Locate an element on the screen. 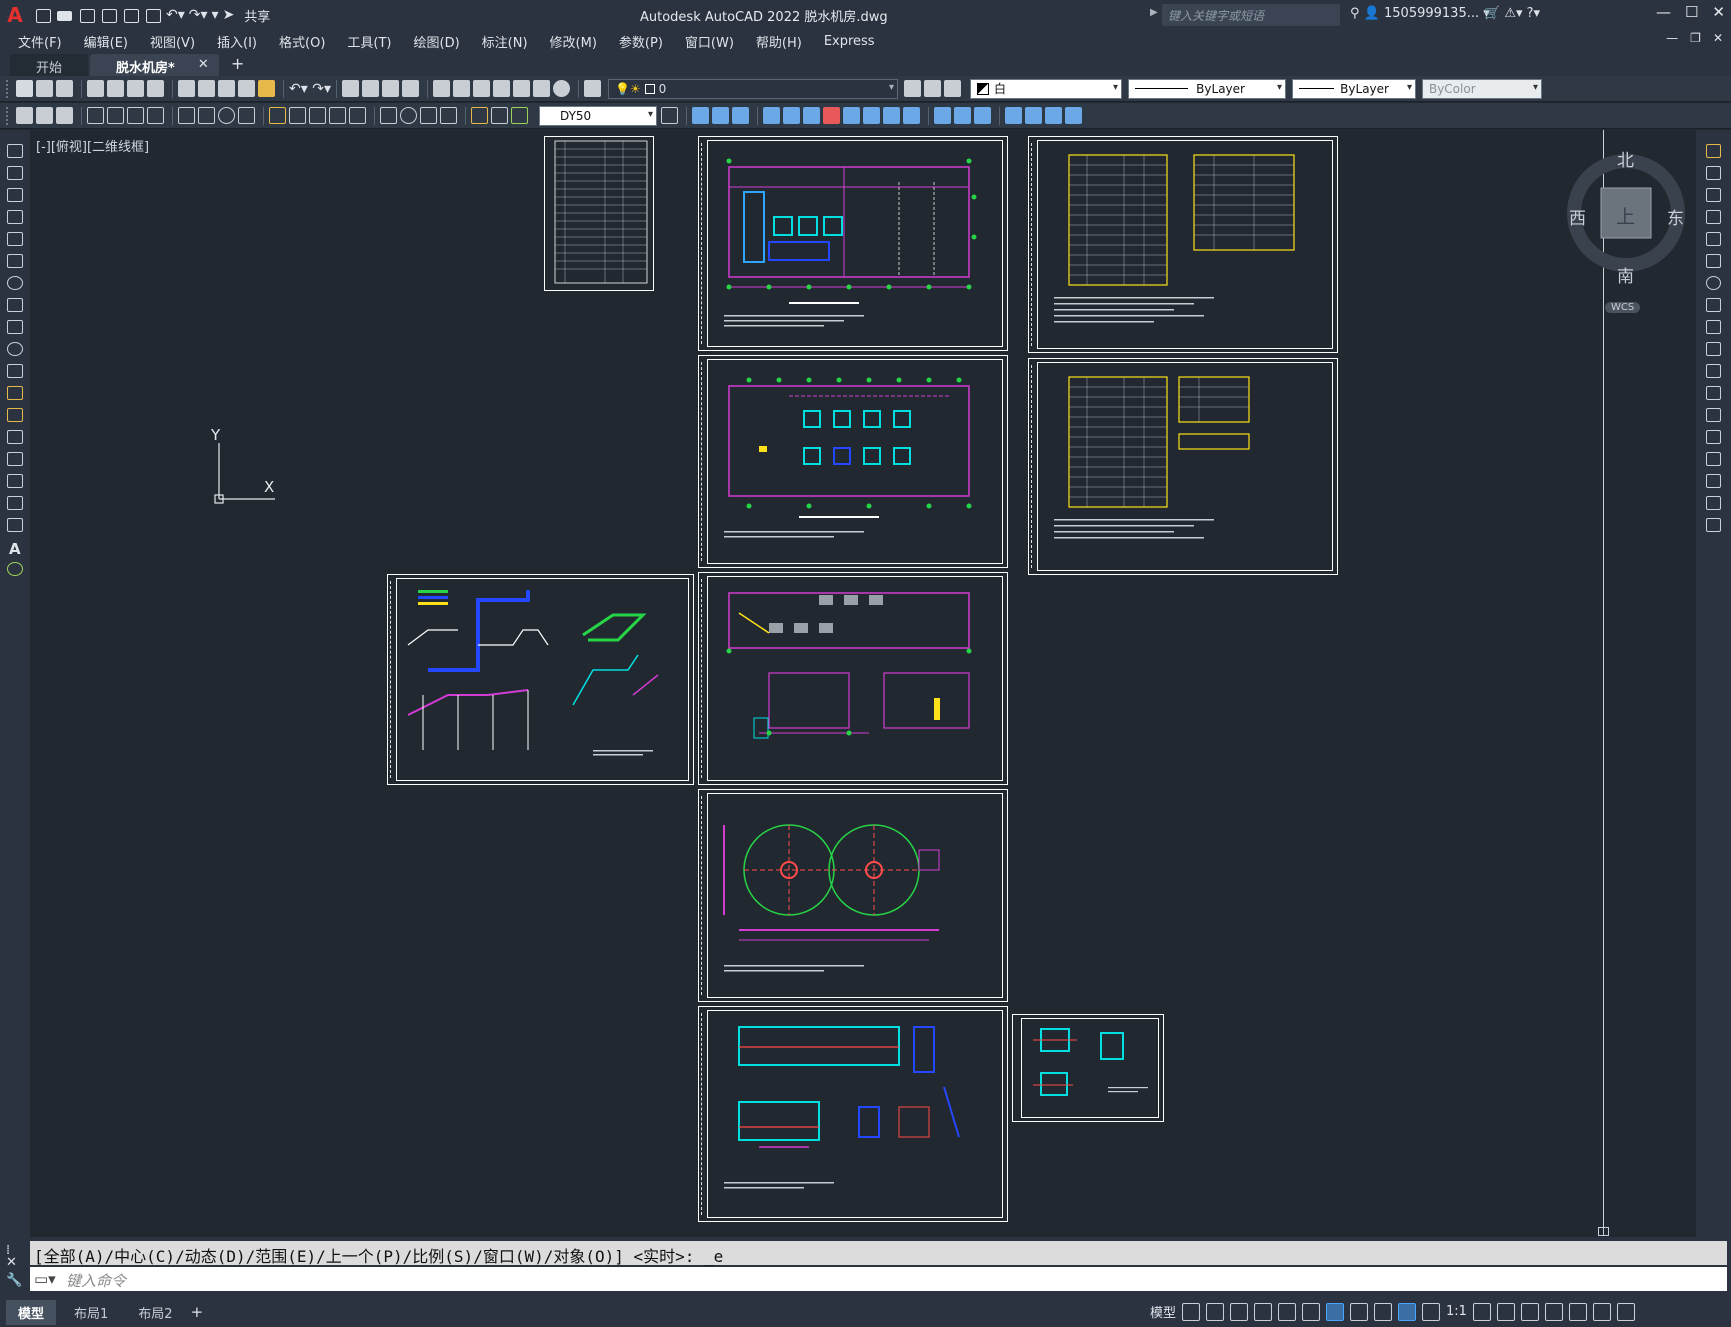 The width and height of the screenshot is (1731, 1327). menu-file: 文件(F) is located at coordinates (40, 41).